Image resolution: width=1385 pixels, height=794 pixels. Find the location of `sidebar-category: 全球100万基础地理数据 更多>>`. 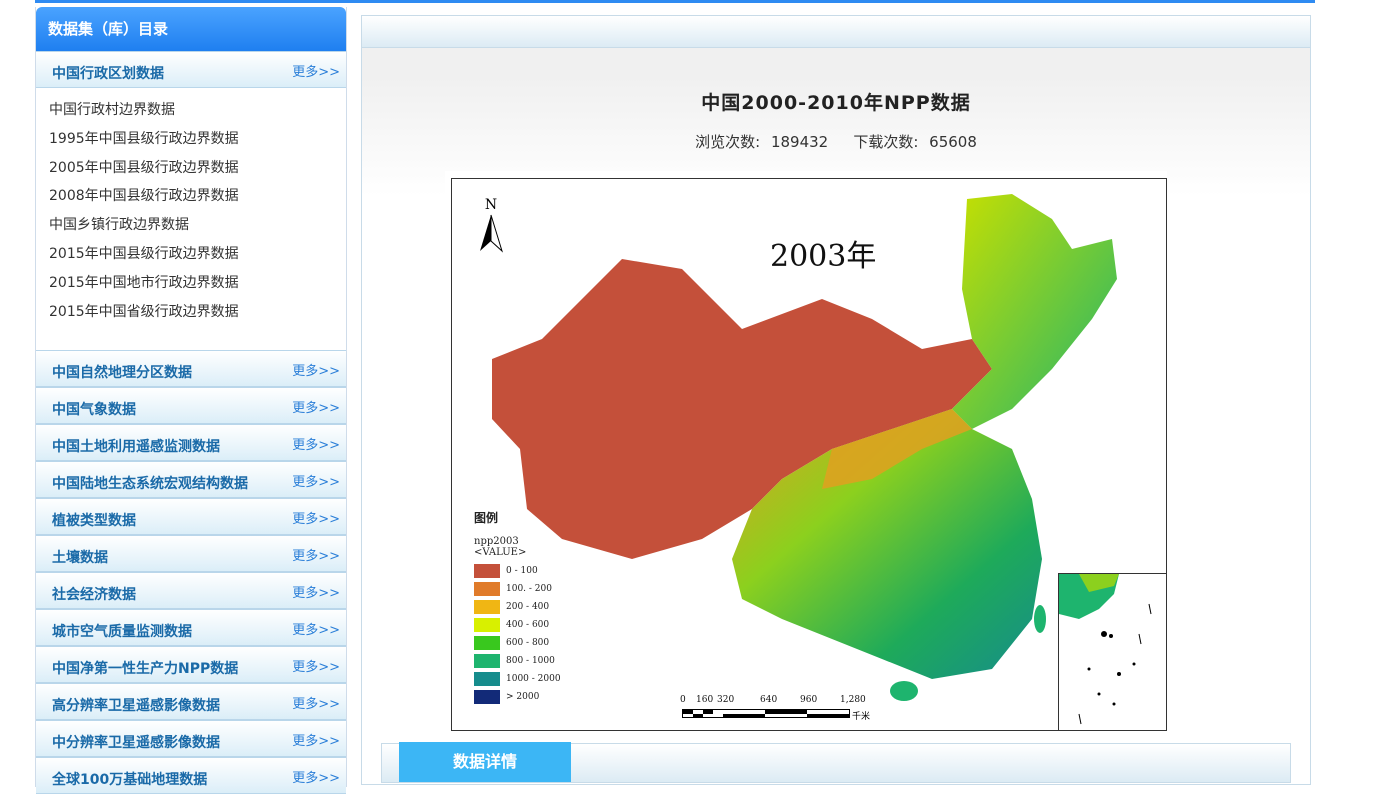

sidebar-category: 全球100万基础地理数据 更多>> is located at coordinates (191, 775).